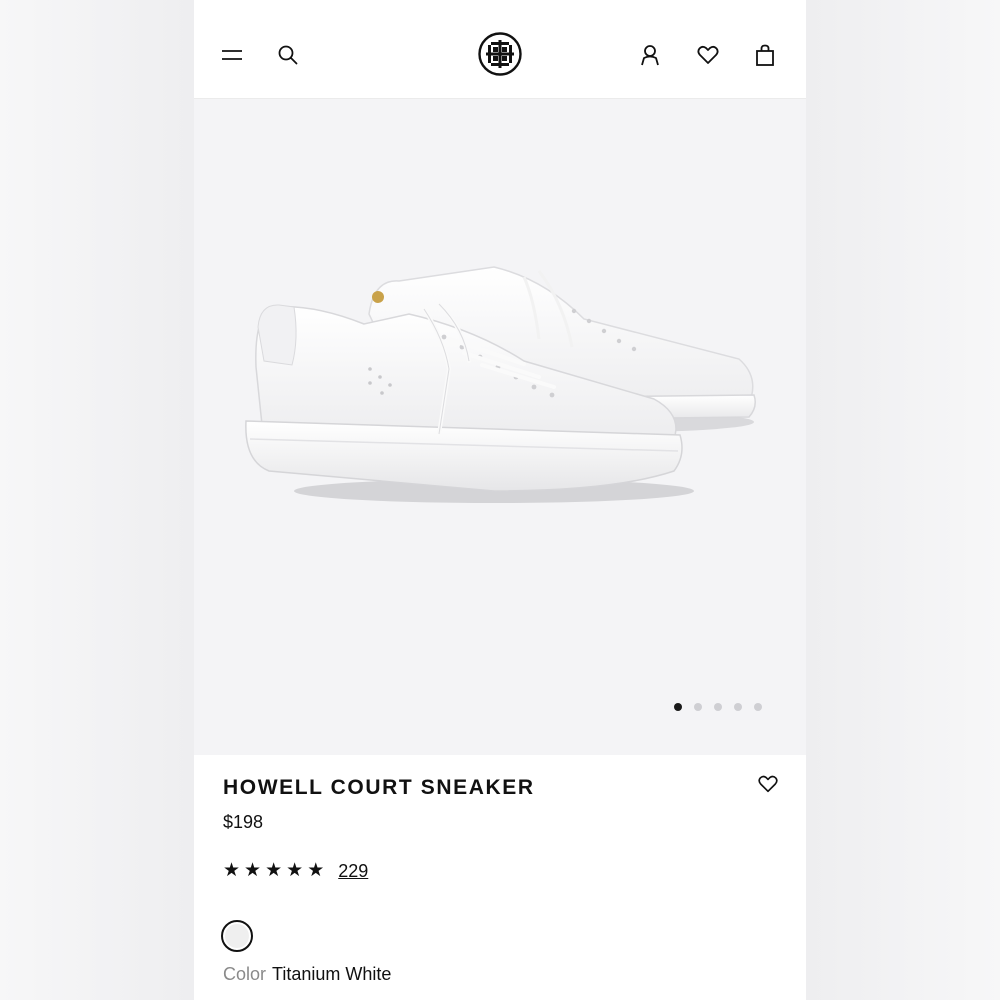 The height and width of the screenshot is (1000, 1000). I want to click on search-button, so click(288, 55).